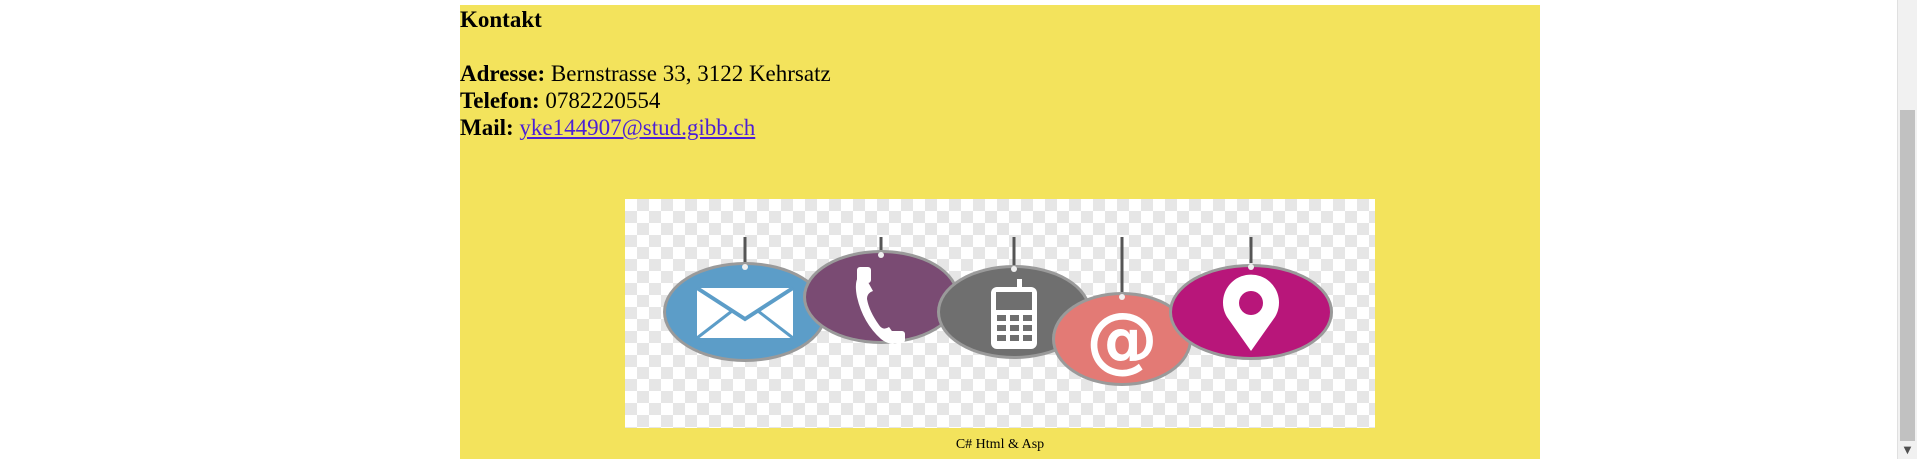 The image size is (1917, 459). I want to click on mail-line: Mail: yke144907@stud.gibb.ch, so click(607, 127).